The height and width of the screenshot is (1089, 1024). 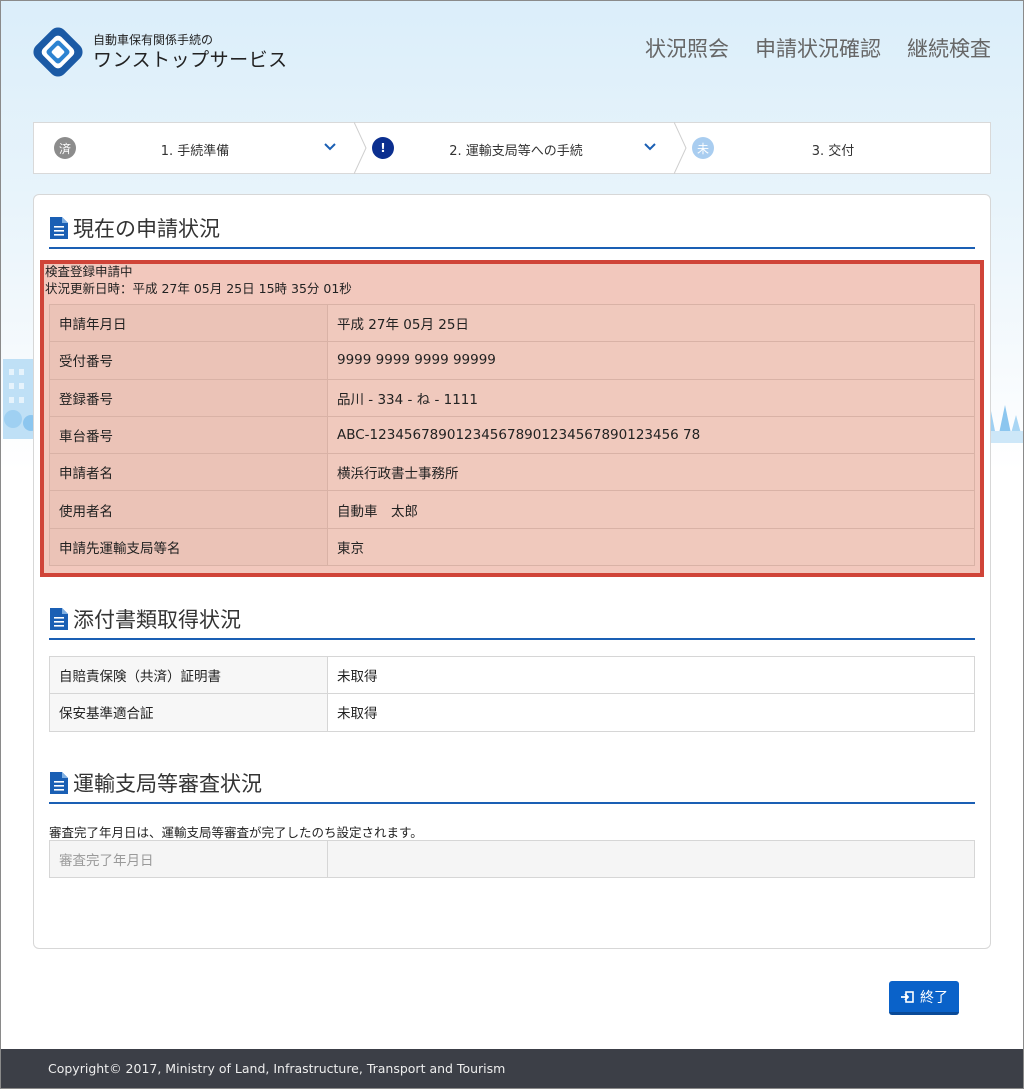 I want to click on step-3: 未 3. 交付, so click(x=833, y=148).